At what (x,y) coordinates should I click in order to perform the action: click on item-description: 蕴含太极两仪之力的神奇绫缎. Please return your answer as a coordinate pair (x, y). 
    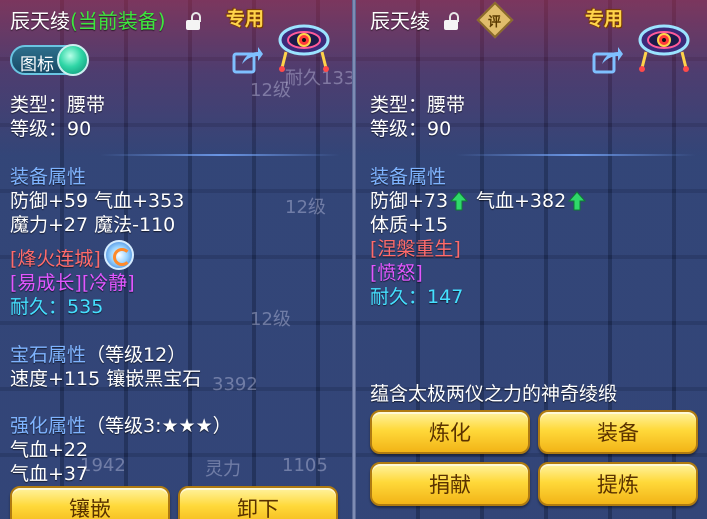
    Looking at the image, I should click on (494, 394).